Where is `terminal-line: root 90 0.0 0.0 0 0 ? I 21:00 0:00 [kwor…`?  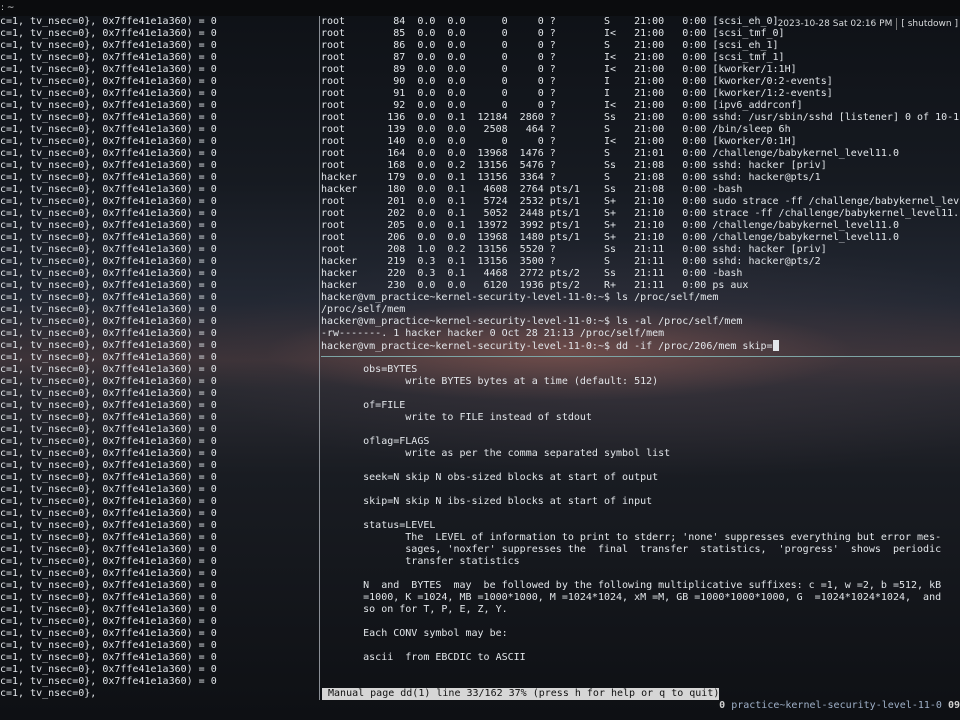 terminal-line: root 90 0.0 0.0 0 0 ? I 21:00 0:00 [kwor… is located at coordinates (577, 81).